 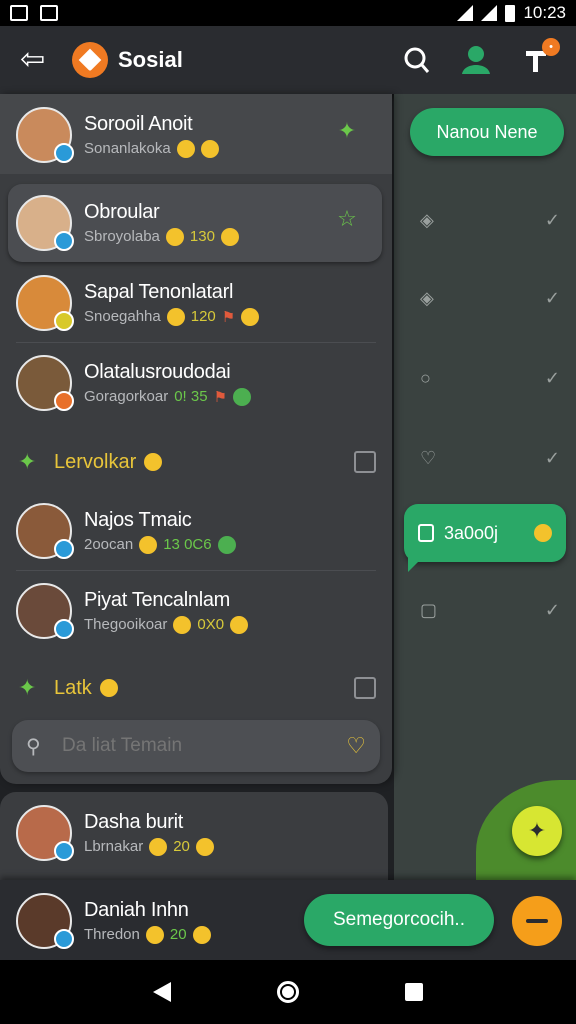 What do you see at coordinates (191, 396) in the screenshot?
I see `count: 0! 35` at bounding box center [191, 396].